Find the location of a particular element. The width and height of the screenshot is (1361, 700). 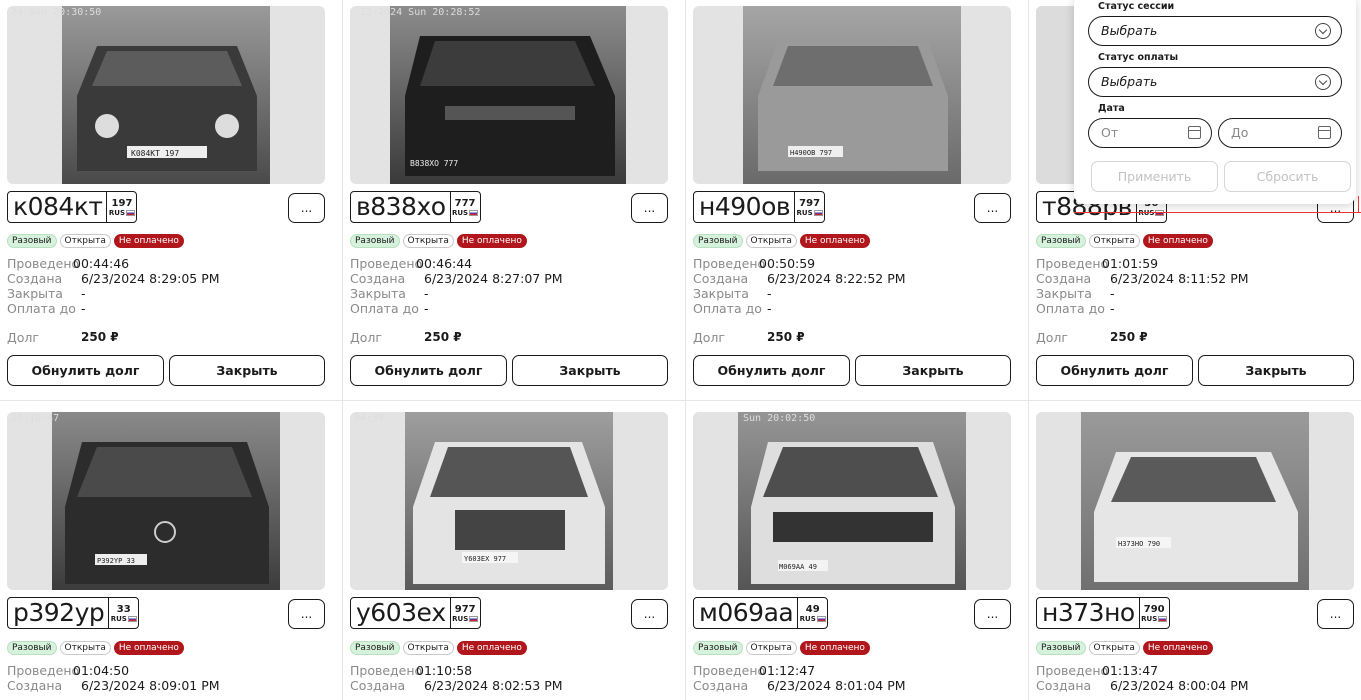

elapsed-value: 01:01:59 is located at coordinates (1130, 263).